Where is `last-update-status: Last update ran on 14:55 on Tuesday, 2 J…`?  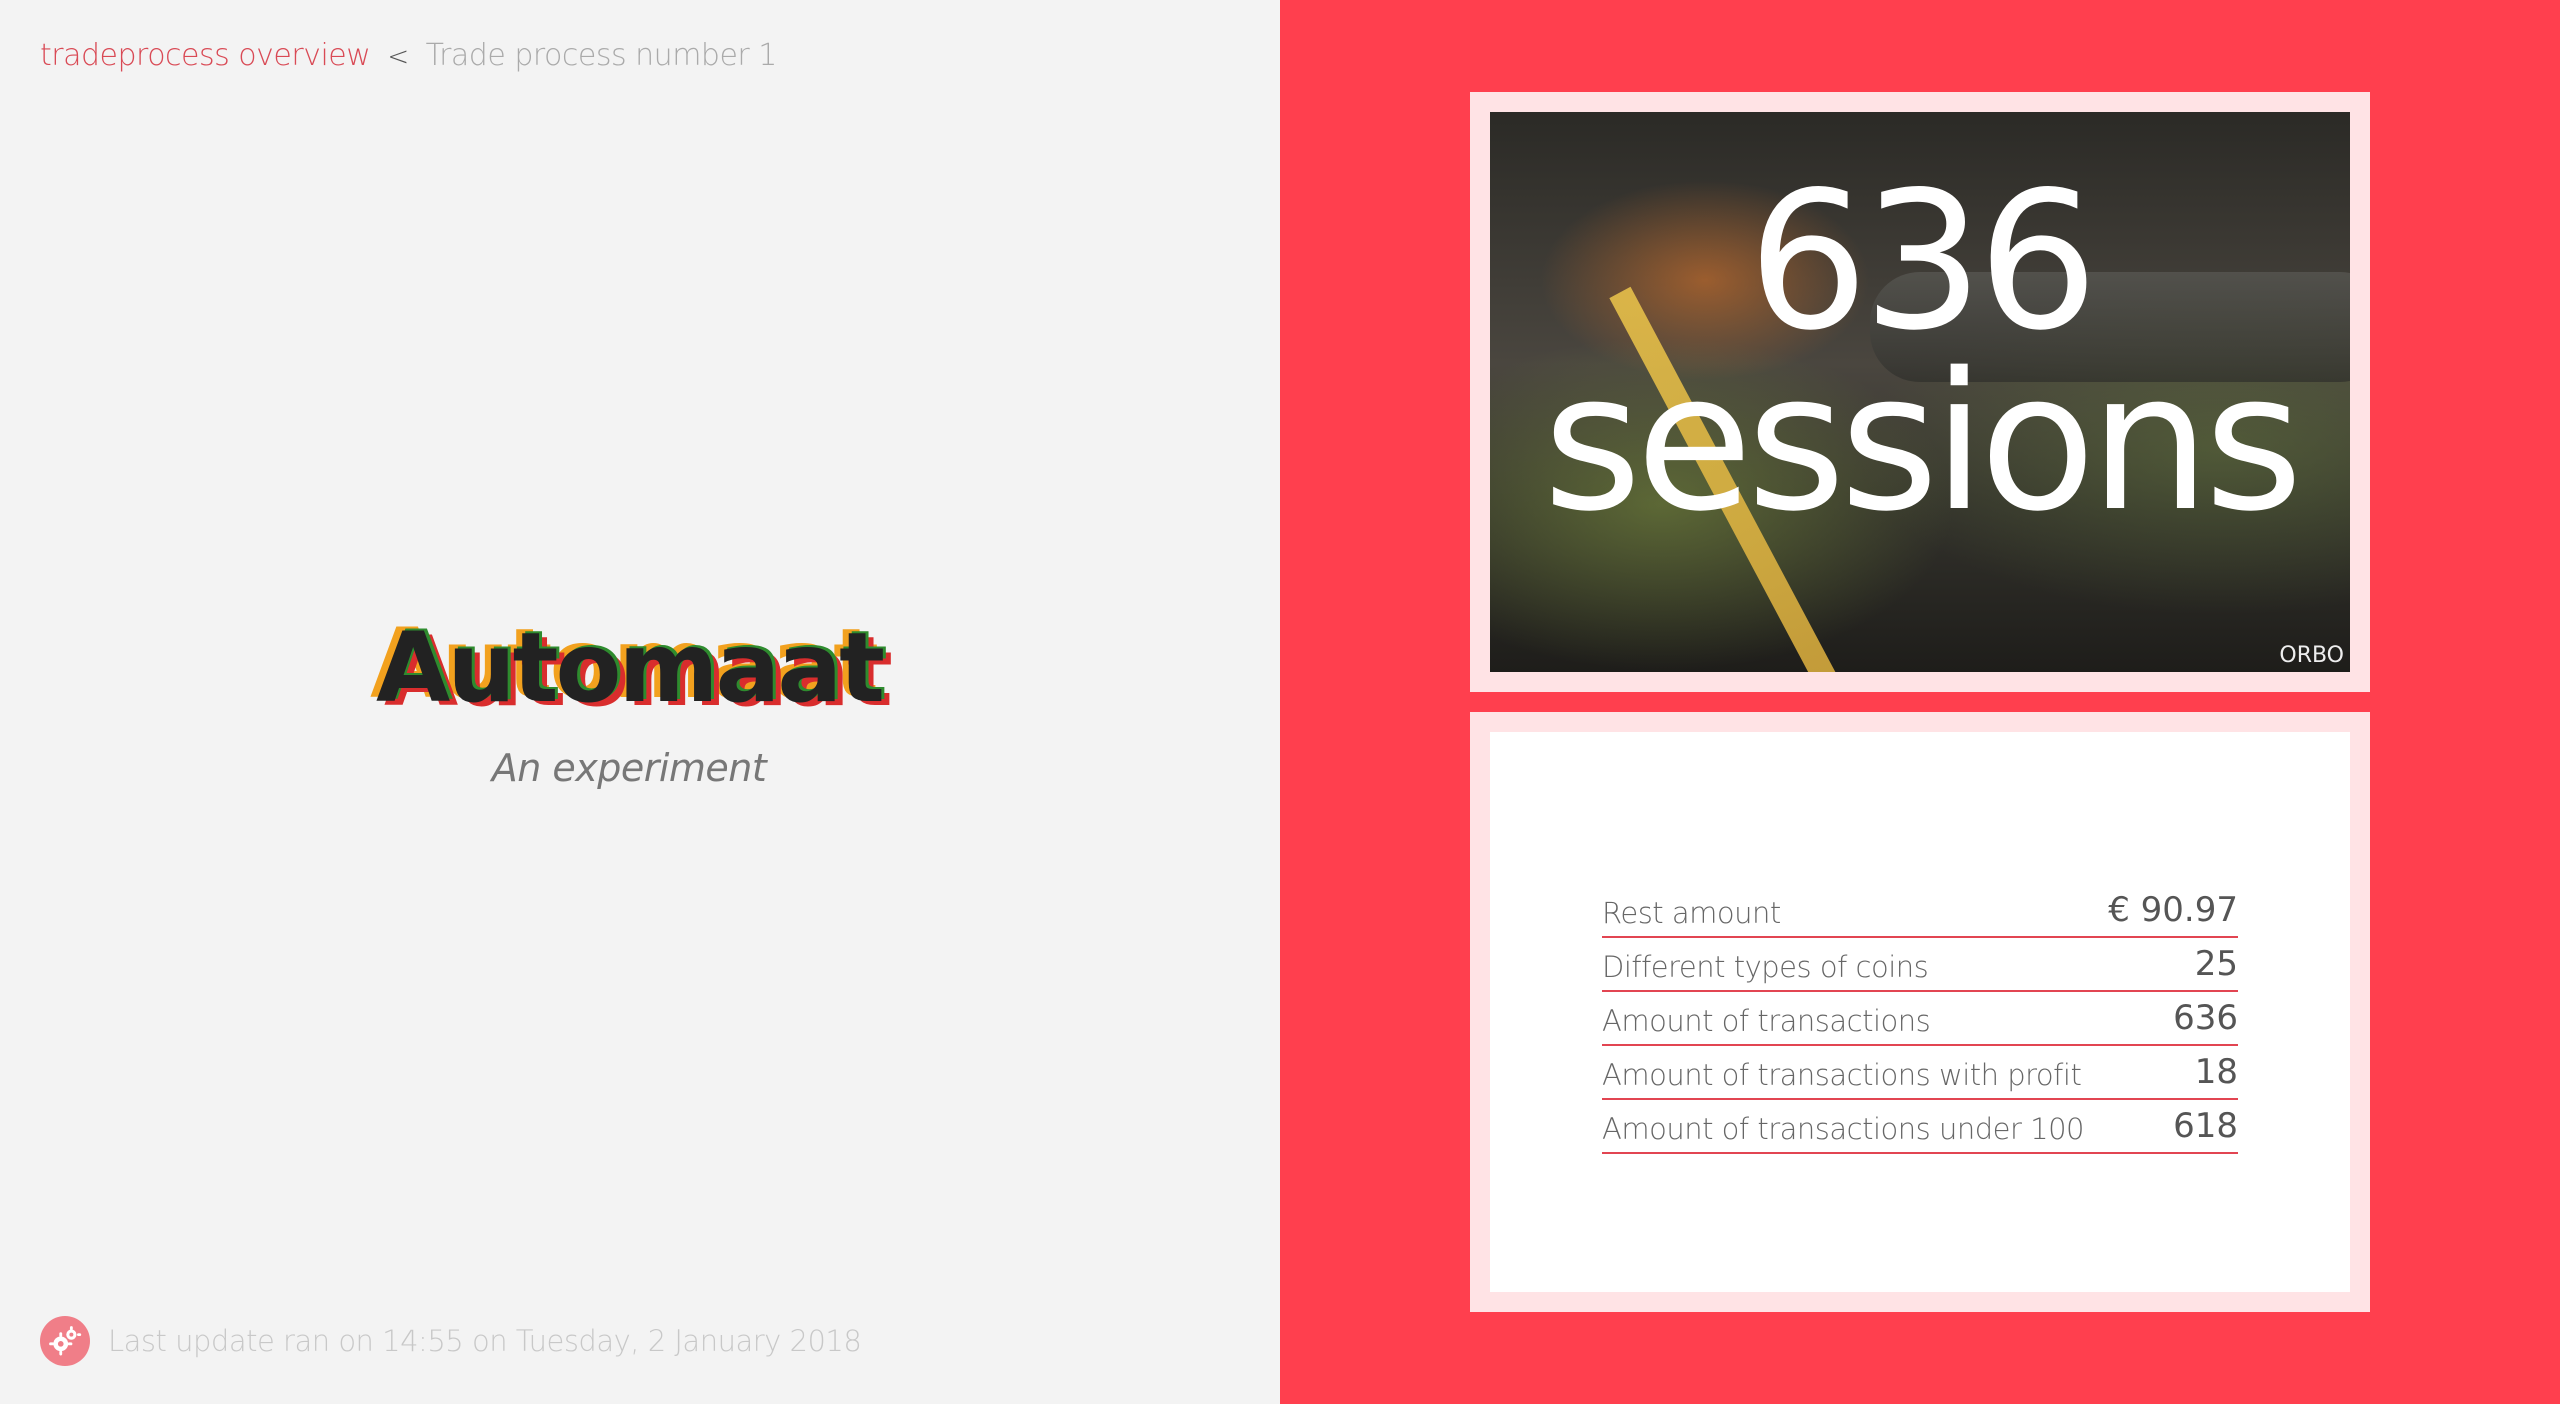
last-update-status: Last update ran on 14:55 on Tuesday, 2 J… is located at coordinates (485, 1341).